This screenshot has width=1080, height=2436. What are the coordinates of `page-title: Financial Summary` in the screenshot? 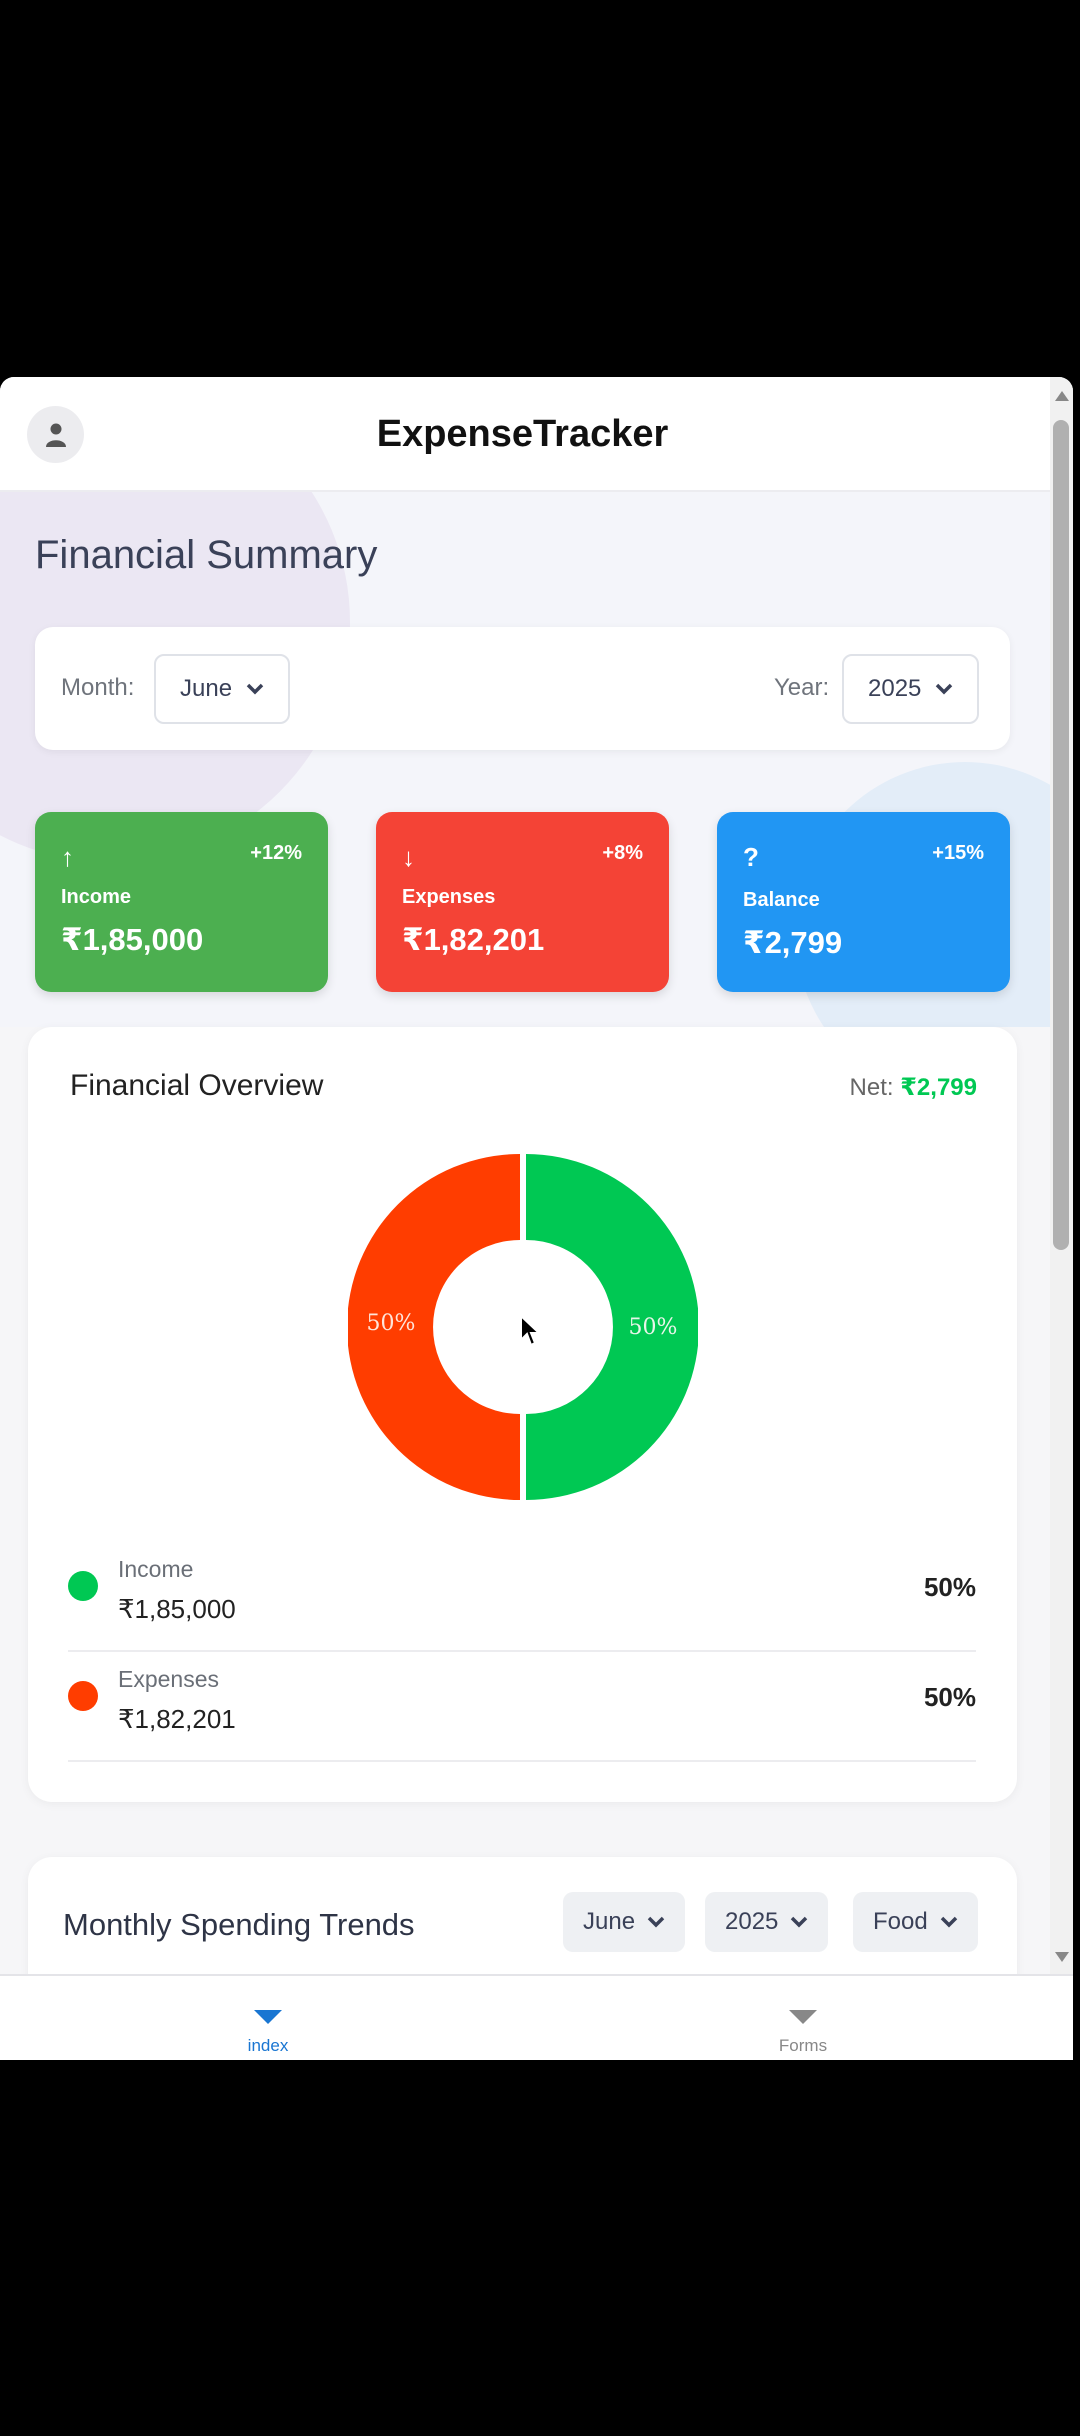 It's located at (206, 555).